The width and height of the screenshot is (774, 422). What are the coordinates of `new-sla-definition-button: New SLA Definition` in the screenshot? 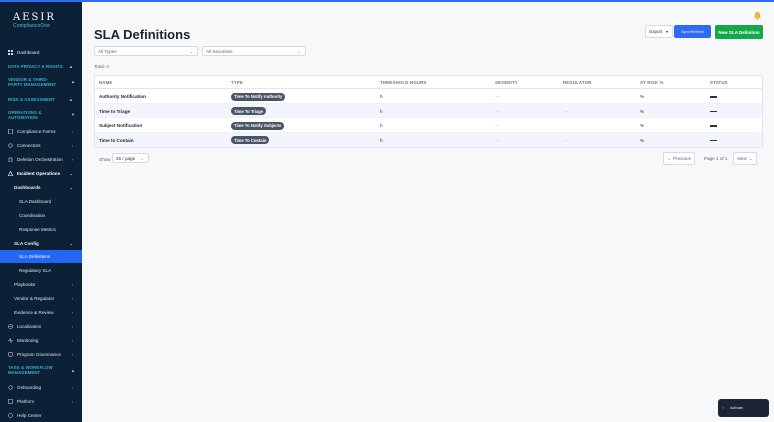 It's located at (739, 32).